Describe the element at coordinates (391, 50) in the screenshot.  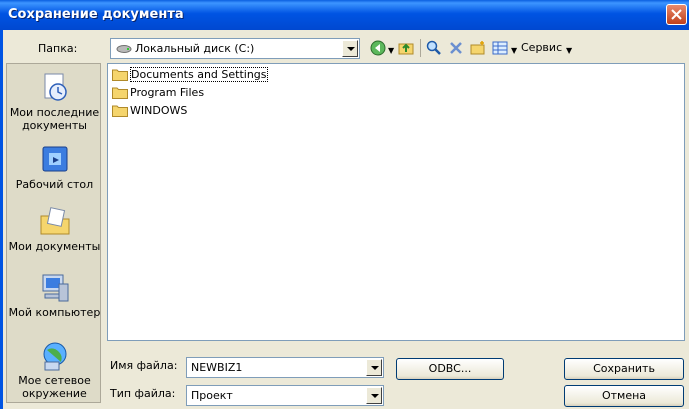
I see `back-dropdown-icon: ▼` at that location.